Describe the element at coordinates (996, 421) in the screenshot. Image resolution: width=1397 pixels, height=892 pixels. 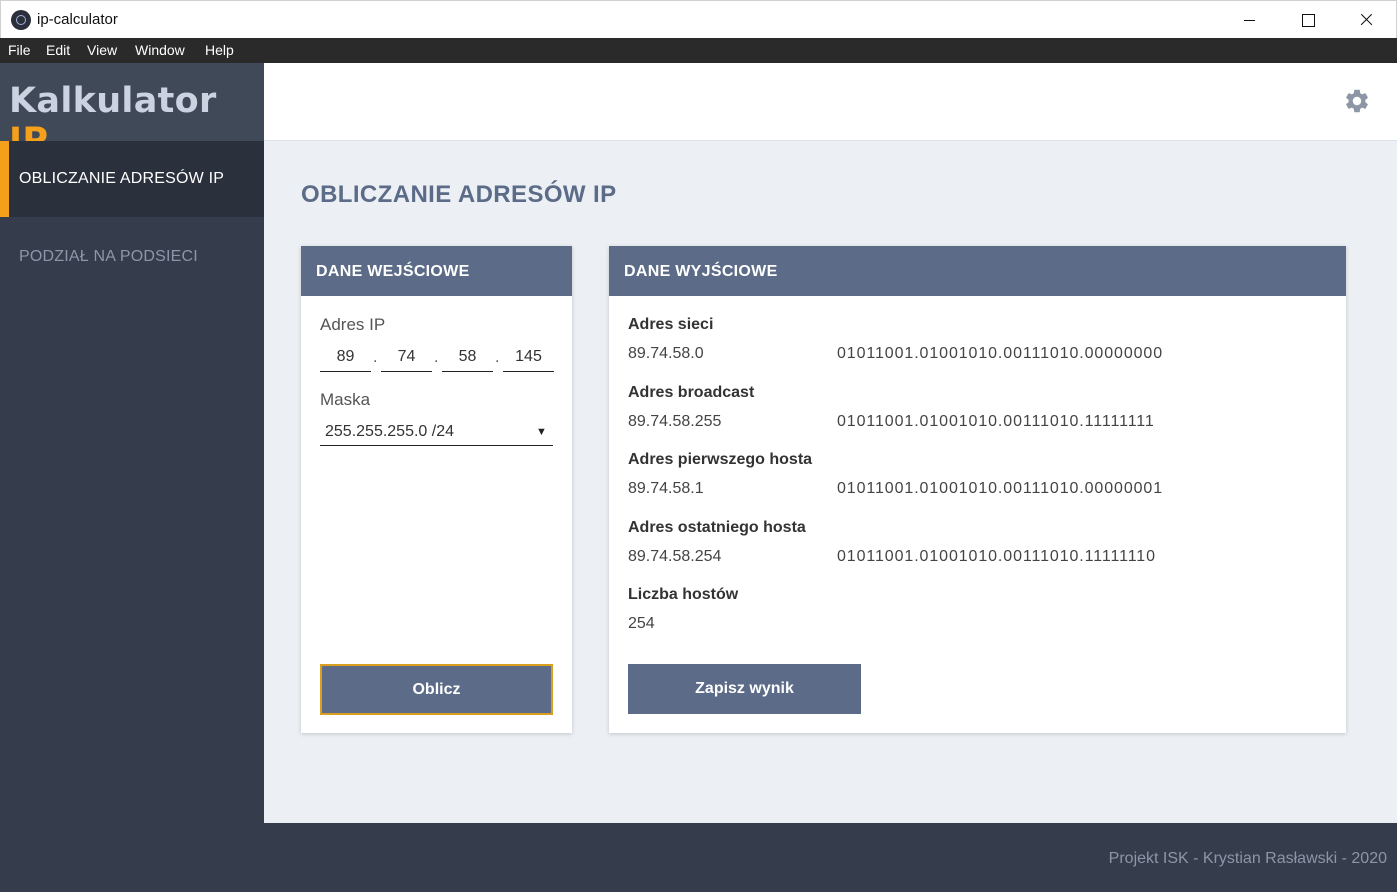
I see `broadcast-address-binary: 01011001.01001010.00111010.11111111` at that location.